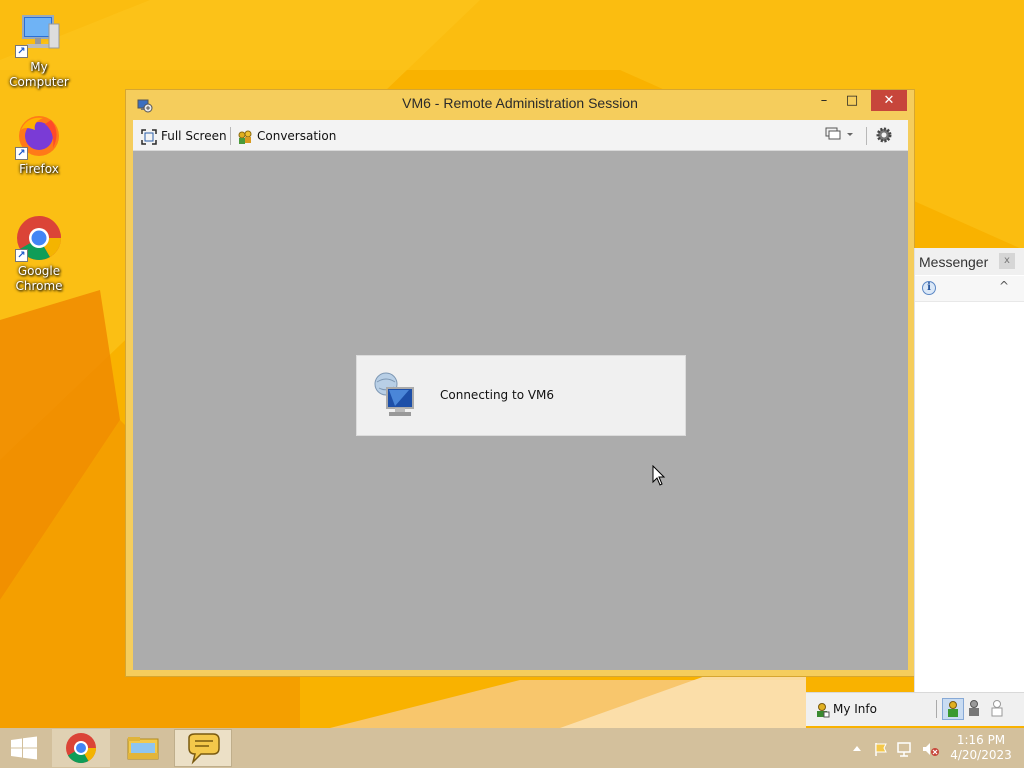  I want to click on gear-icon, so click(884, 137).